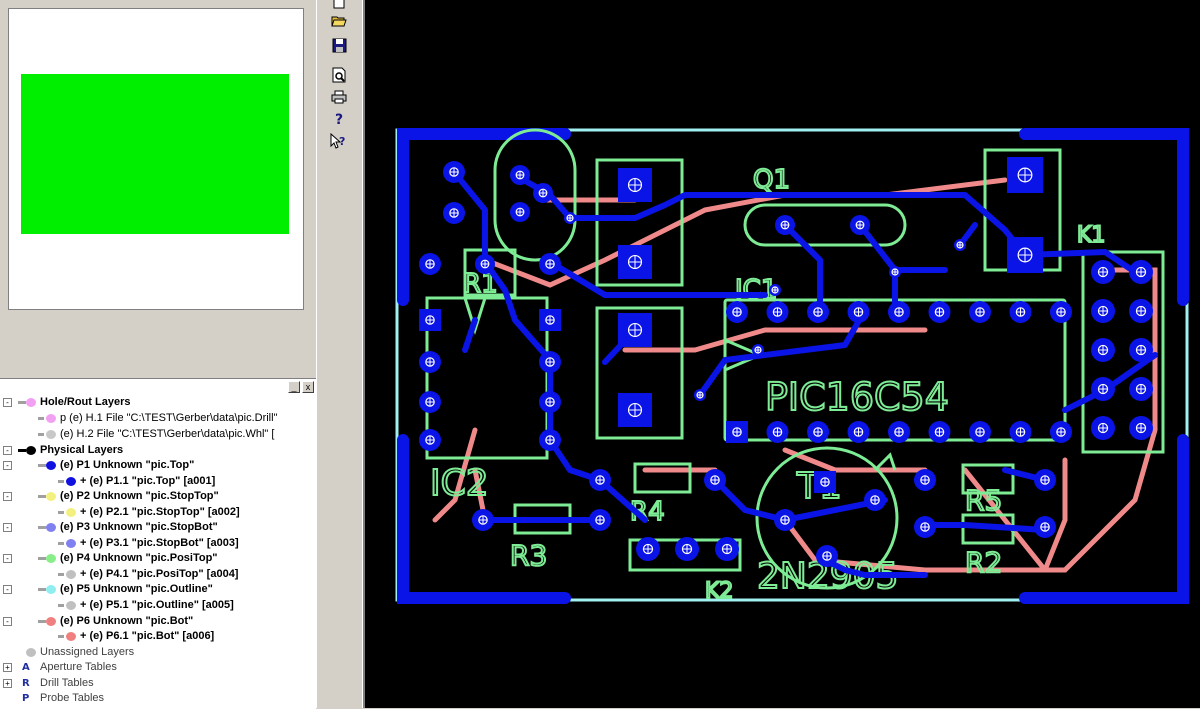 The height and width of the screenshot is (709, 1200). I want to click on layer-tree-label: (e) P3 Unknown "pic.StopBot", so click(139, 527).